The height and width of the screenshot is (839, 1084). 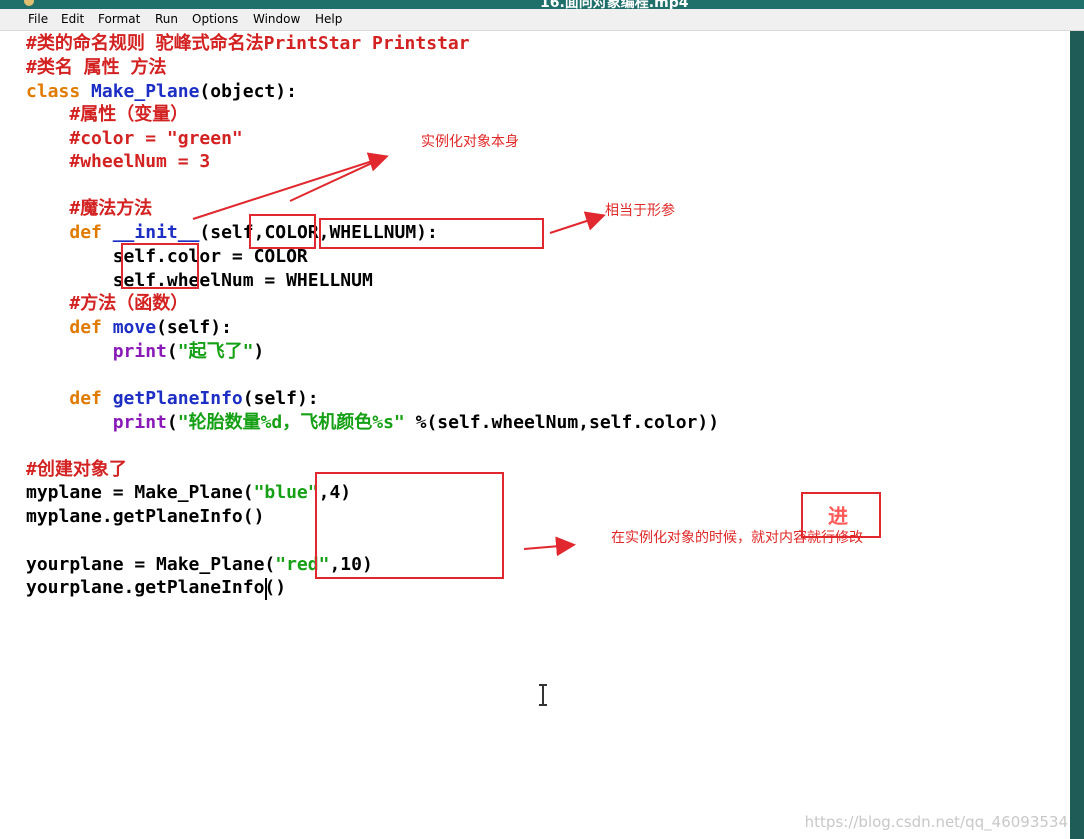 I want to click on code-line: myplane.getPlaneInfo(), so click(x=145, y=517).